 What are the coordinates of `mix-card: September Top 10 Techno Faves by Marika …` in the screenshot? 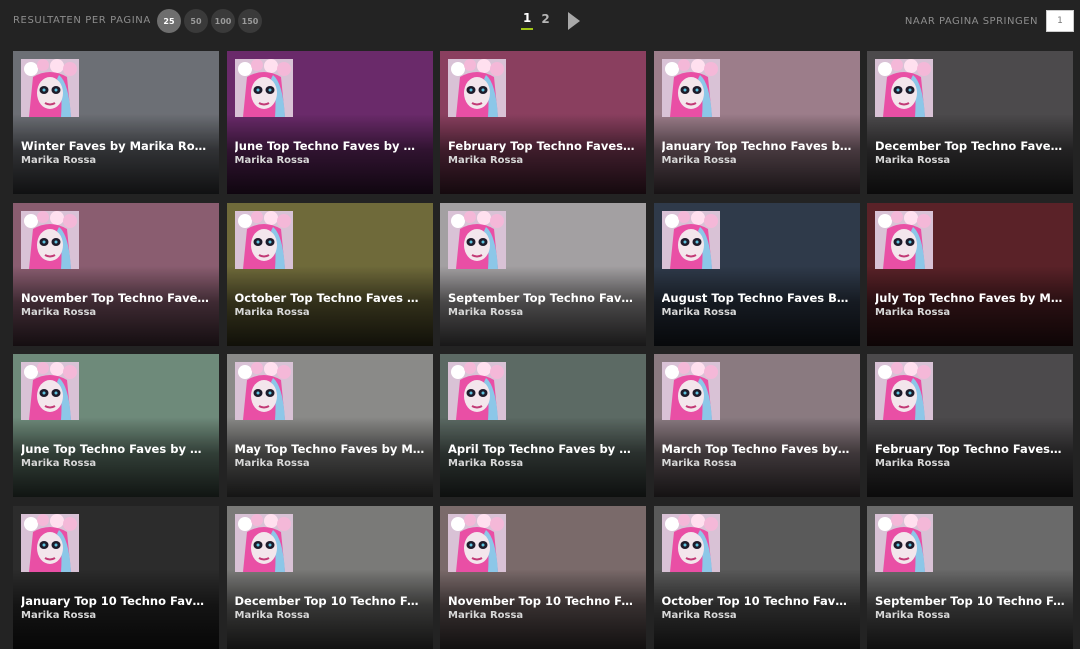 It's located at (970, 577).